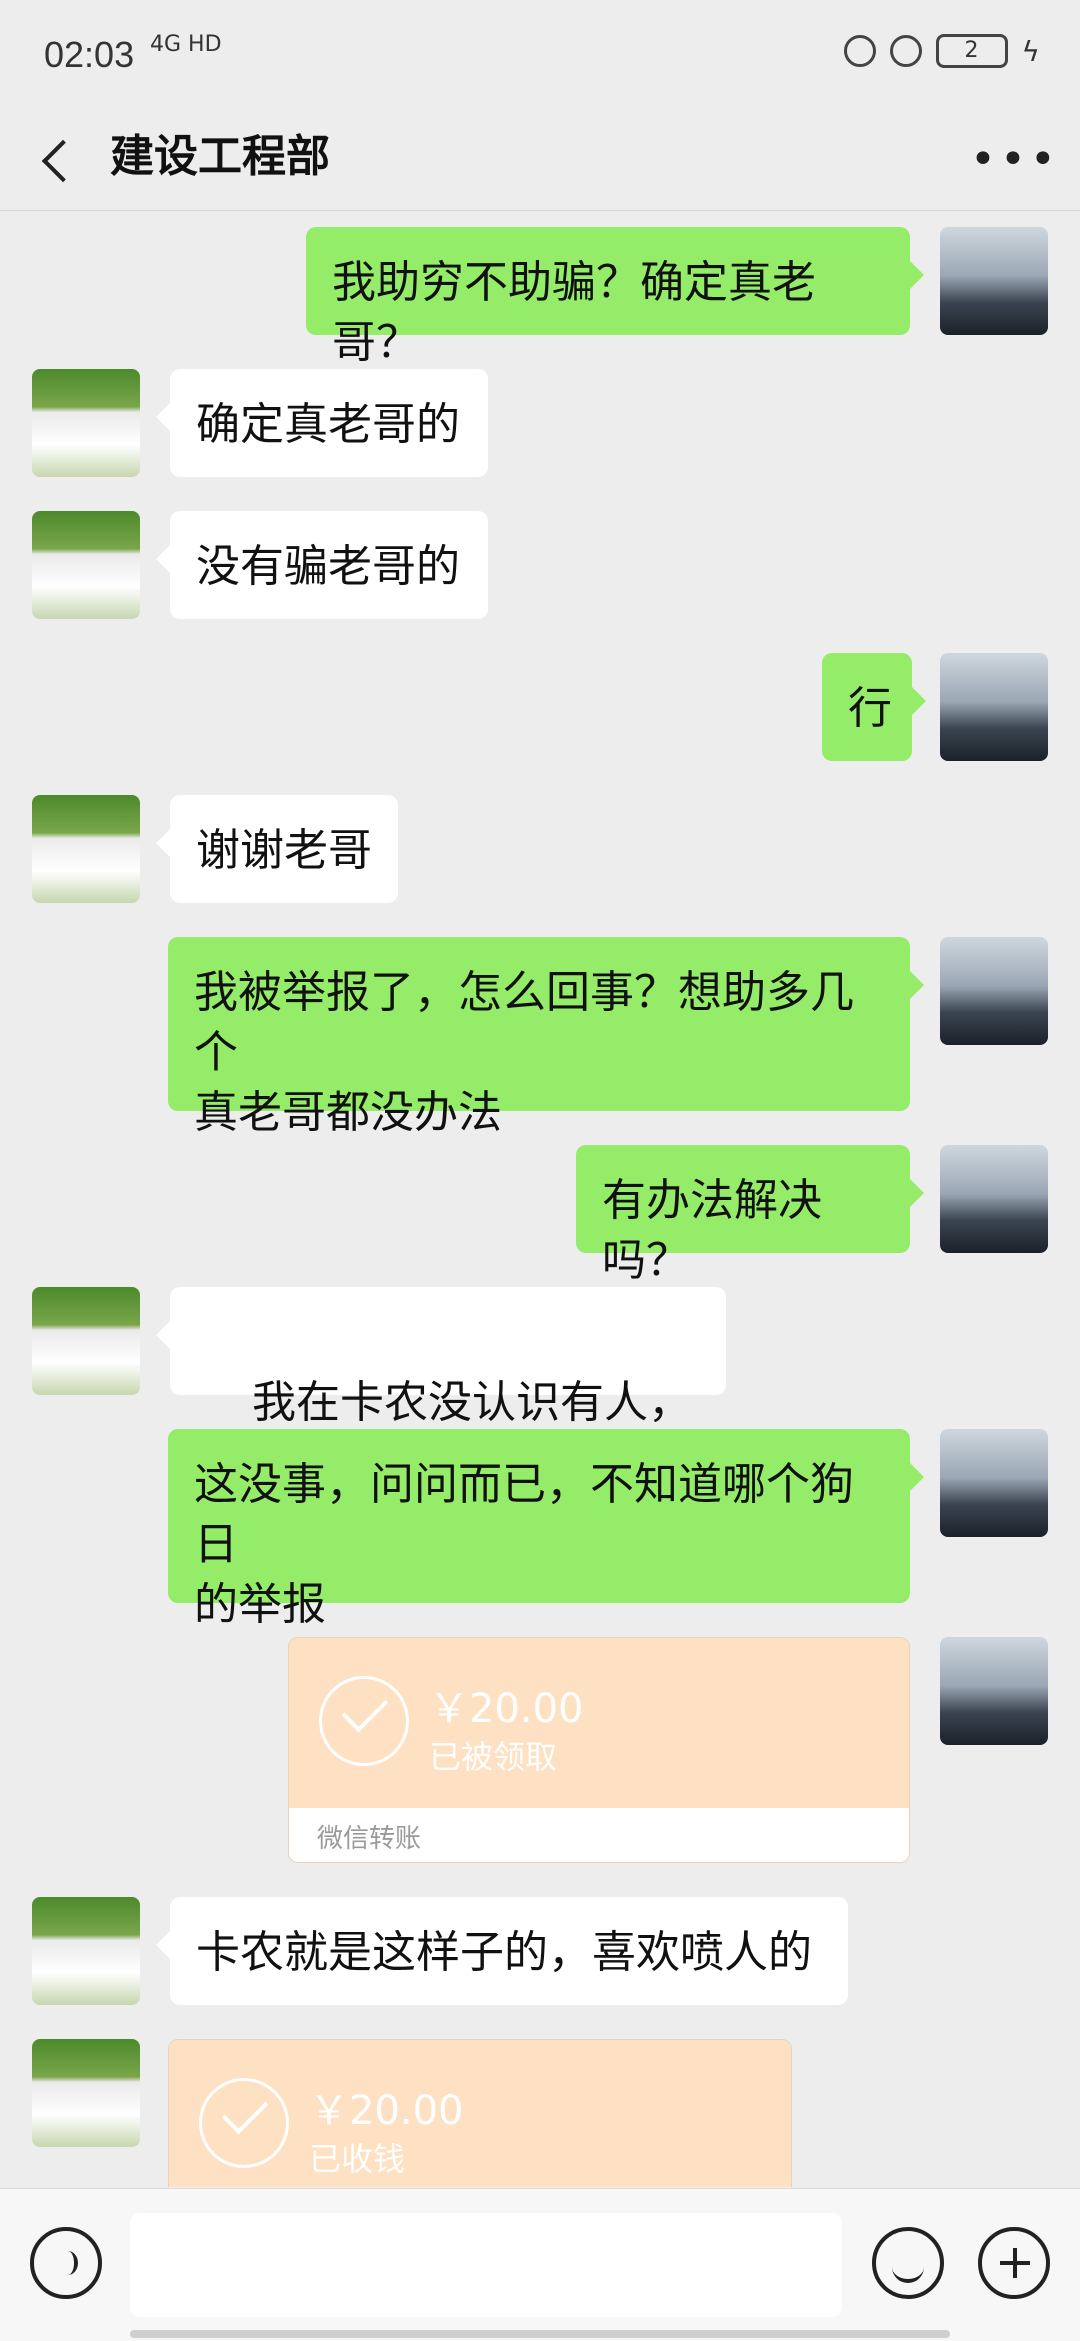  I want to click on message-bubble-outgoing: 我被举报了，怎么回事？想助多几个 真老哥都没办法, so click(546, 1037).